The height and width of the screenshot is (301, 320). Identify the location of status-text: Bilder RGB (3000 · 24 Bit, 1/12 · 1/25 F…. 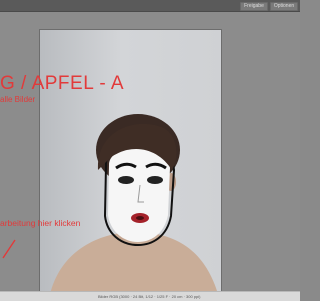
(149, 296).